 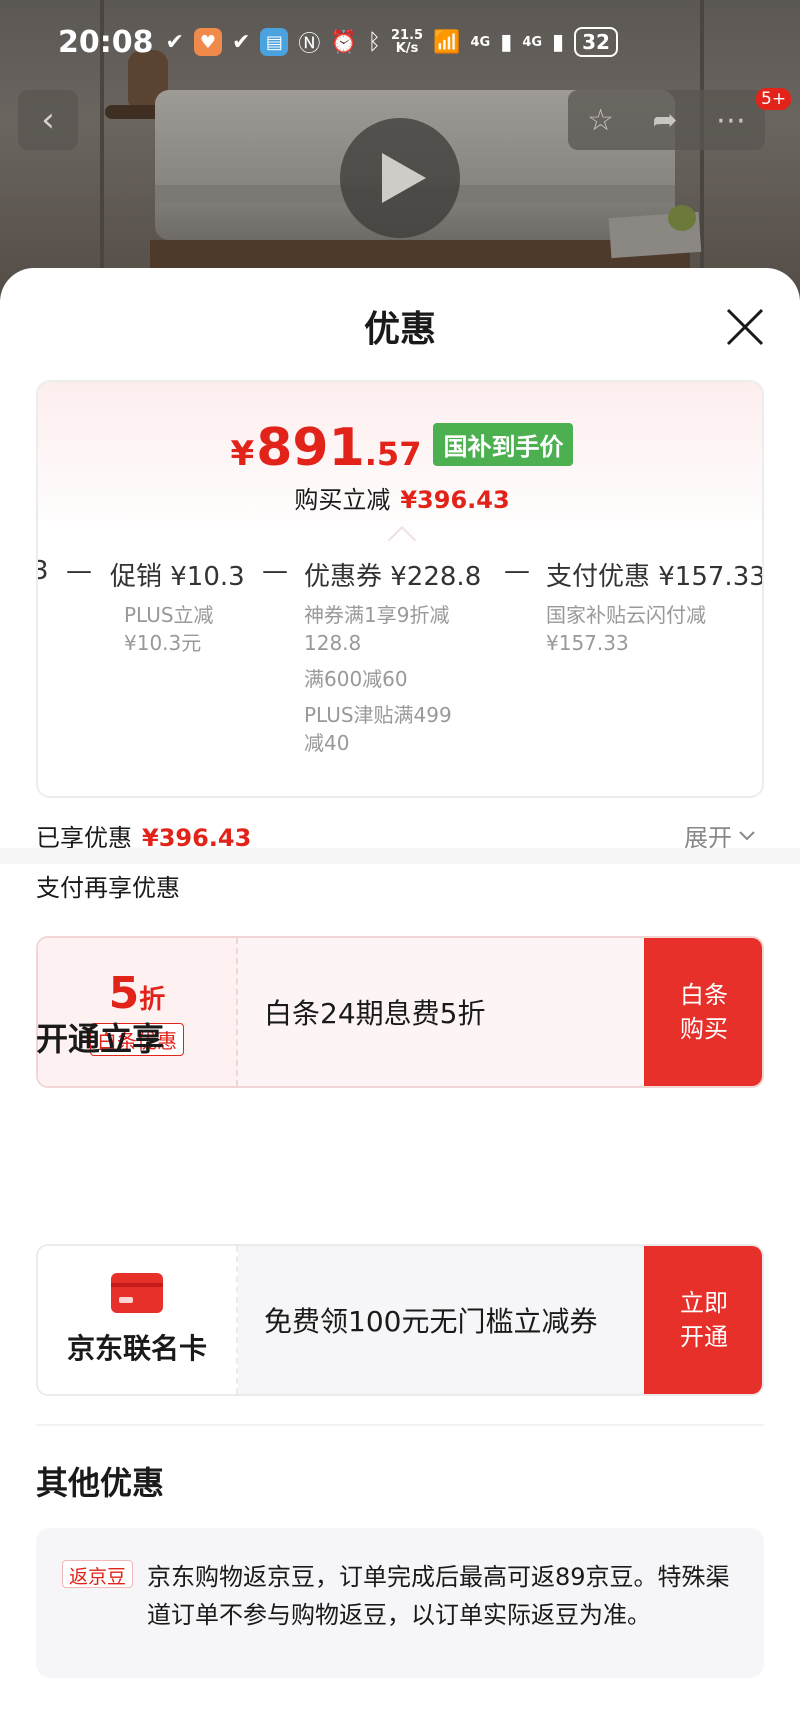 What do you see at coordinates (442, 1012) in the screenshot?
I see `baitiao-desc: 白条24期息费5折` at bounding box center [442, 1012].